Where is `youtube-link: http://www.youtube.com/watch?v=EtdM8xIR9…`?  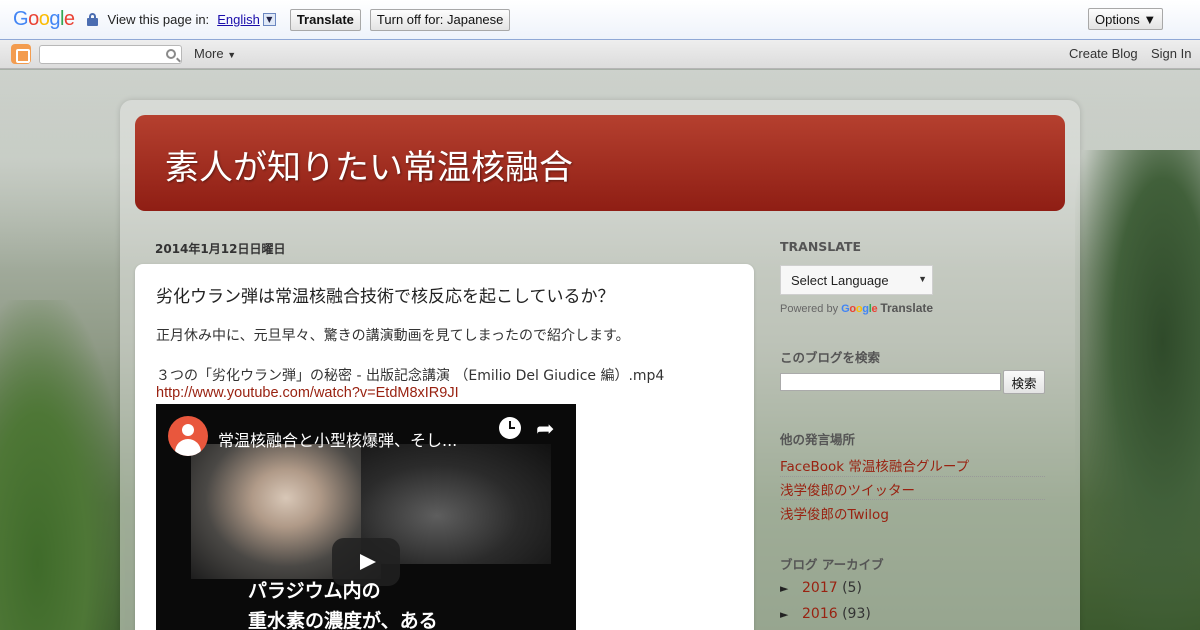
youtube-link: http://www.youtube.com/watch?v=EtdM8xIR9… is located at coordinates (307, 393).